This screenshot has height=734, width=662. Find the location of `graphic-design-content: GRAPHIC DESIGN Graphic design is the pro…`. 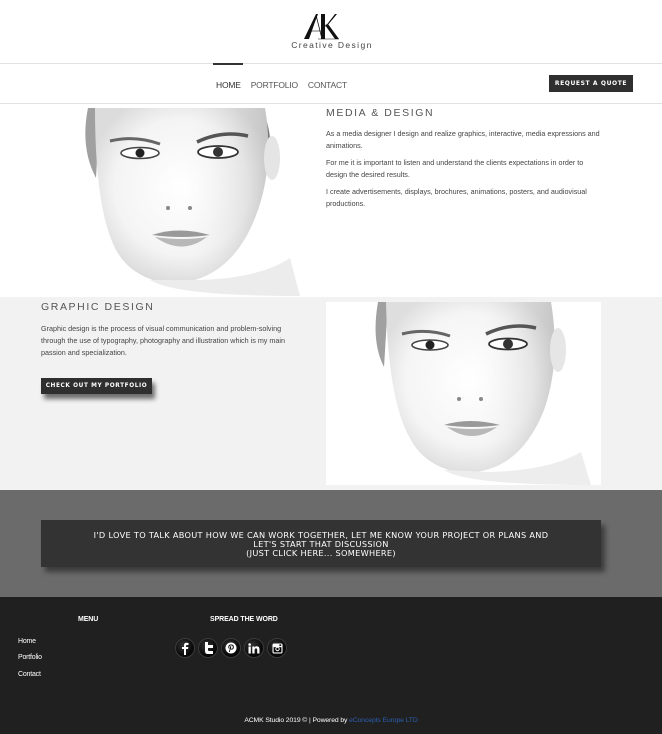

graphic-design-content: GRAPHIC DESIGN Graphic design is the pro… is located at coordinates (173, 332).